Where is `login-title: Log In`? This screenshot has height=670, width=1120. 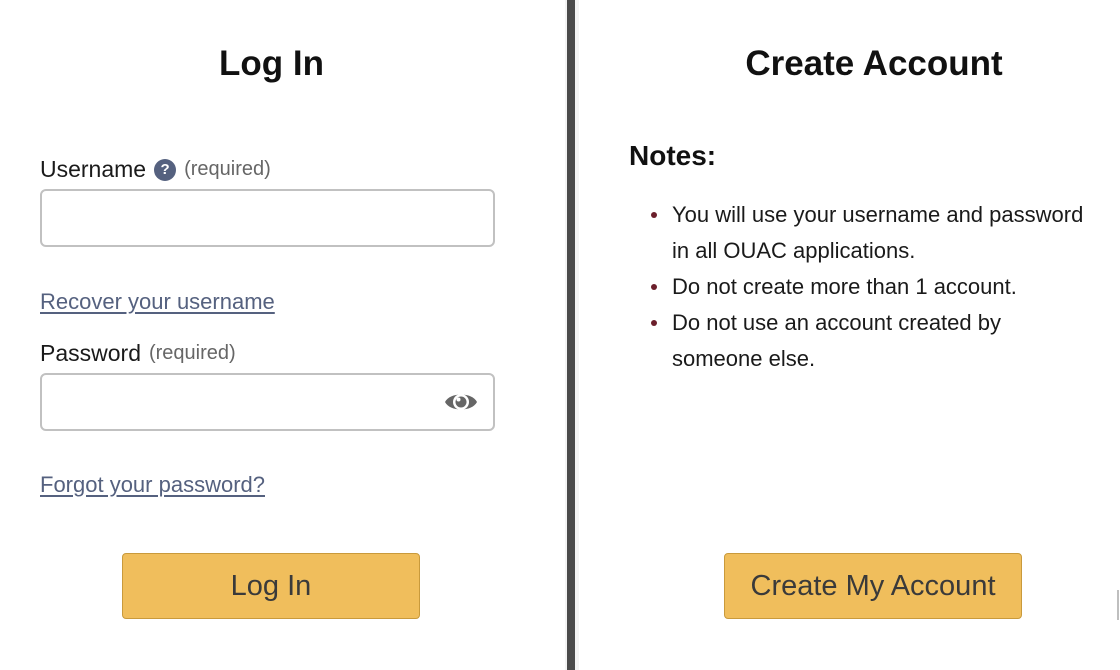 login-title: Log In is located at coordinates (271, 63).